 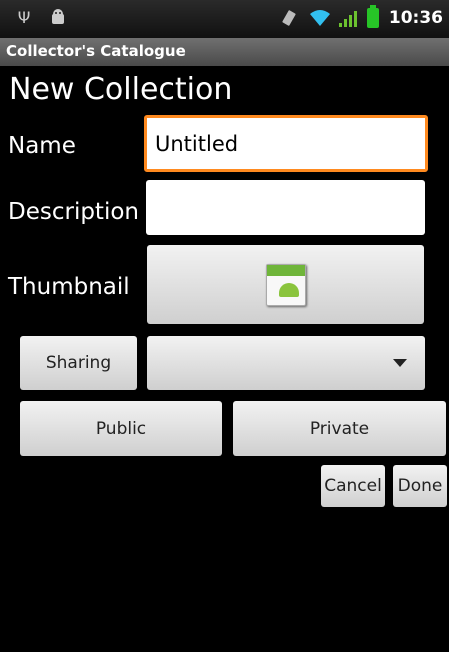 I want to click on private-button: Private, so click(x=339, y=428).